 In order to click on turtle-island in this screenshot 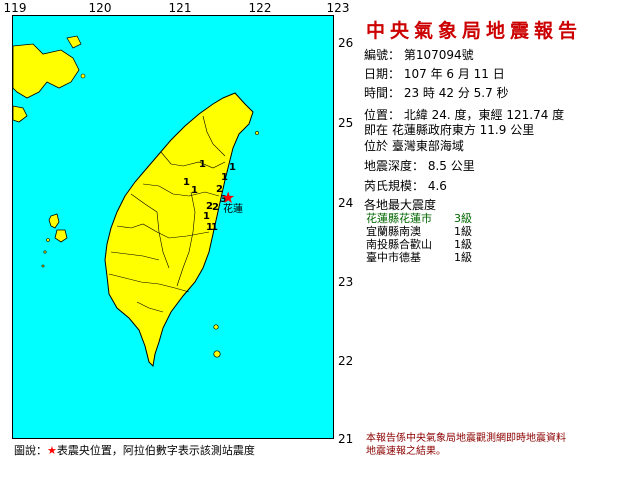, I will do `click(257, 133)`.